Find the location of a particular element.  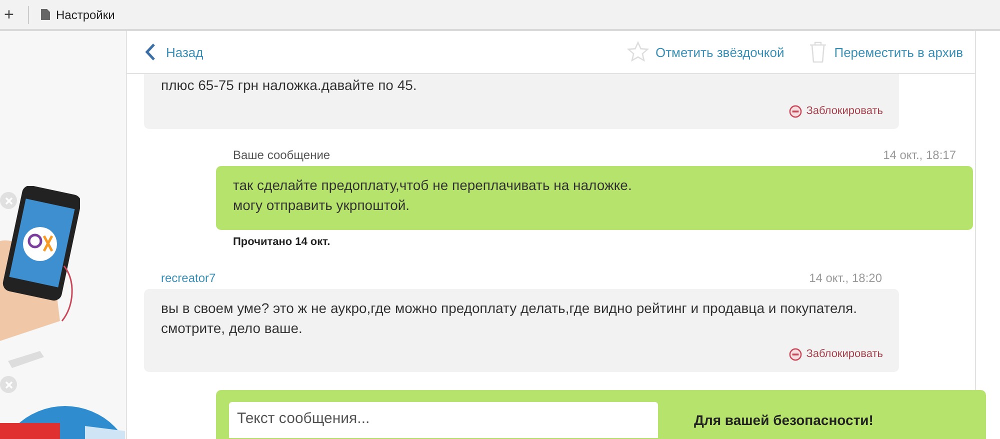

star-icon is located at coordinates (638, 52).